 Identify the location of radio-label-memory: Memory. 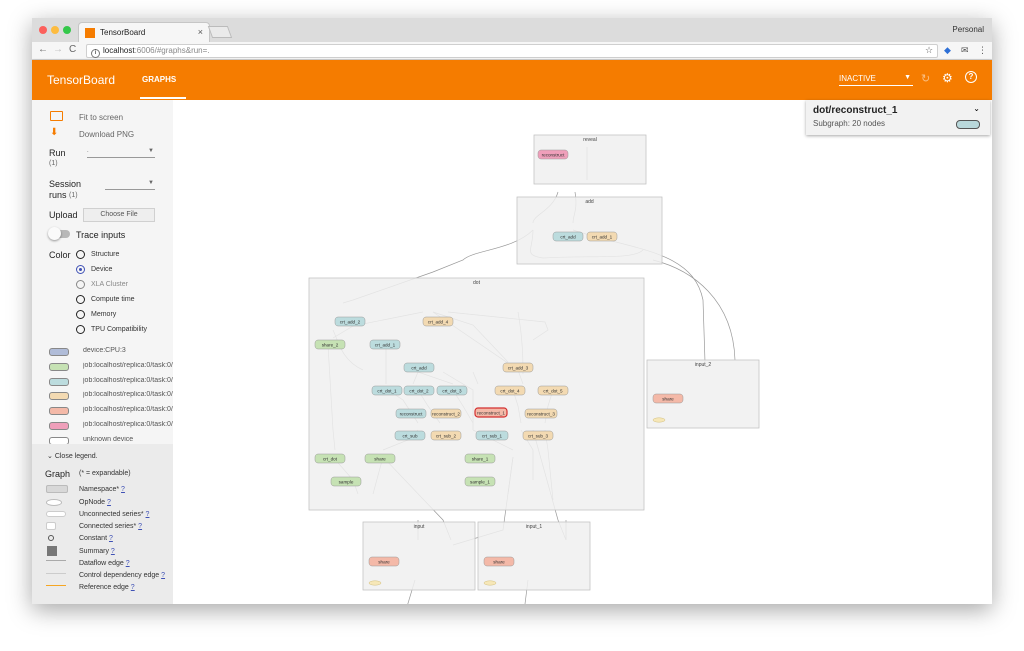
(104, 314).